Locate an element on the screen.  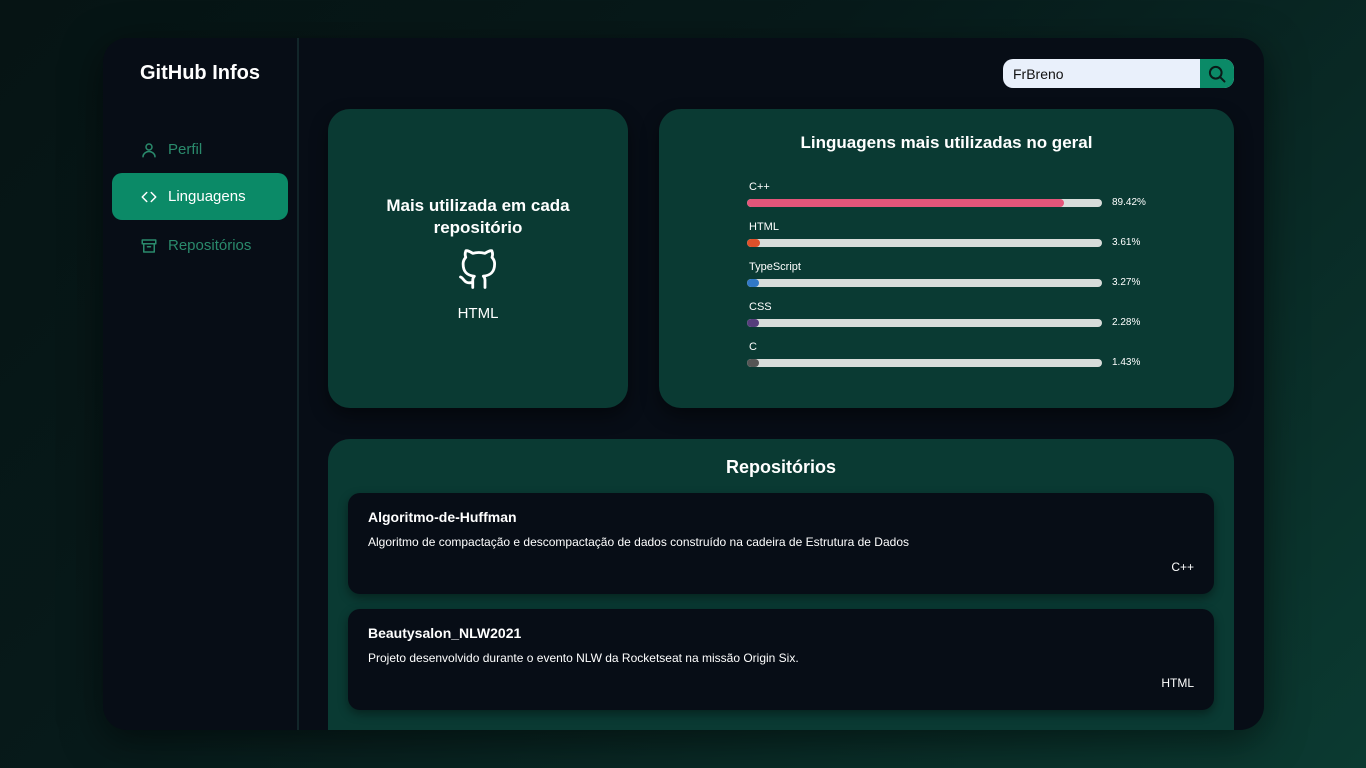
language-percent: 1.43% is located at coordinates (1126, 362).